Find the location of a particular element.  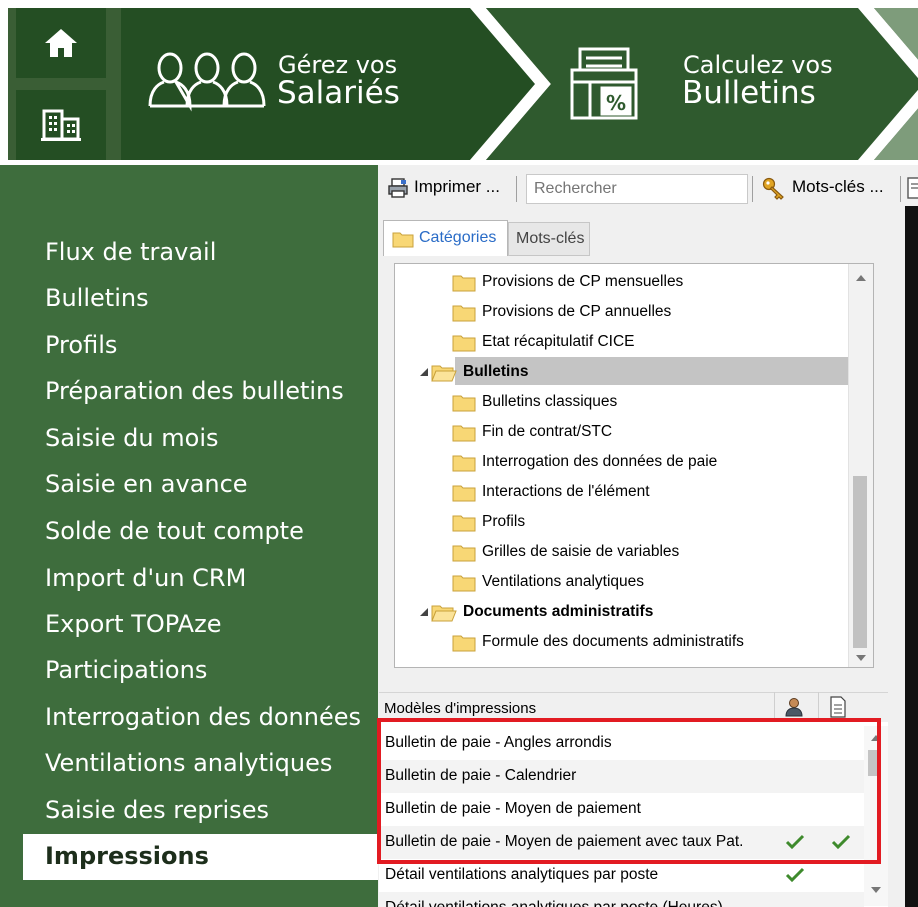

tree-item-label: Profils is located at coordinates (504, 521).